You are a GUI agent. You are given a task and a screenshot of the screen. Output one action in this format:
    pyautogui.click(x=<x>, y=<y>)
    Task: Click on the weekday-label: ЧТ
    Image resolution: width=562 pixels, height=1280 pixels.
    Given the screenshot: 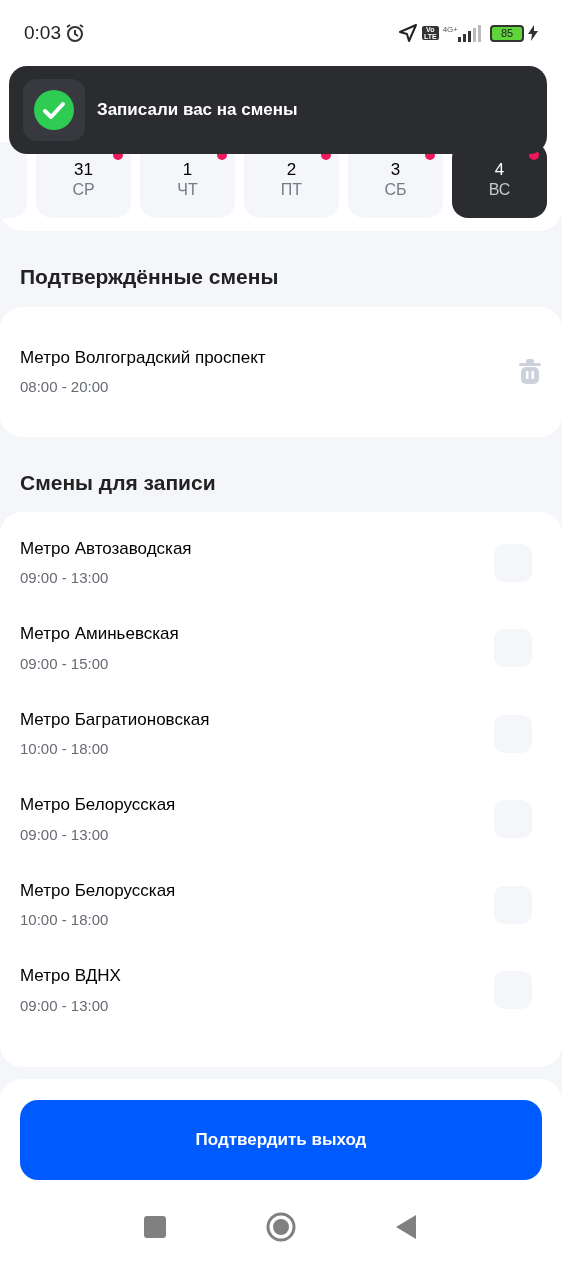 What is the action you would take?
    pyautogui.click(x=187, y=190)
    